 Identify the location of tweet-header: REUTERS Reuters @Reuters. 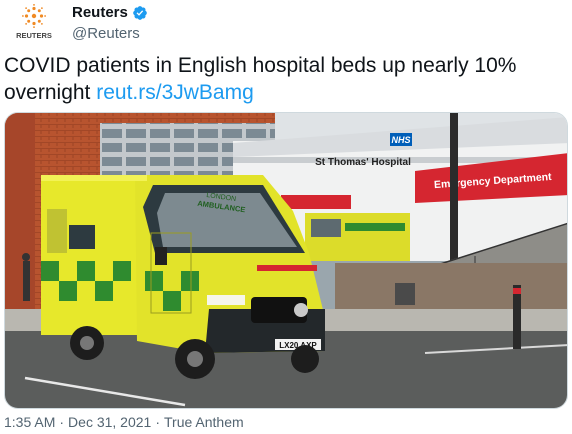
(286, 24).